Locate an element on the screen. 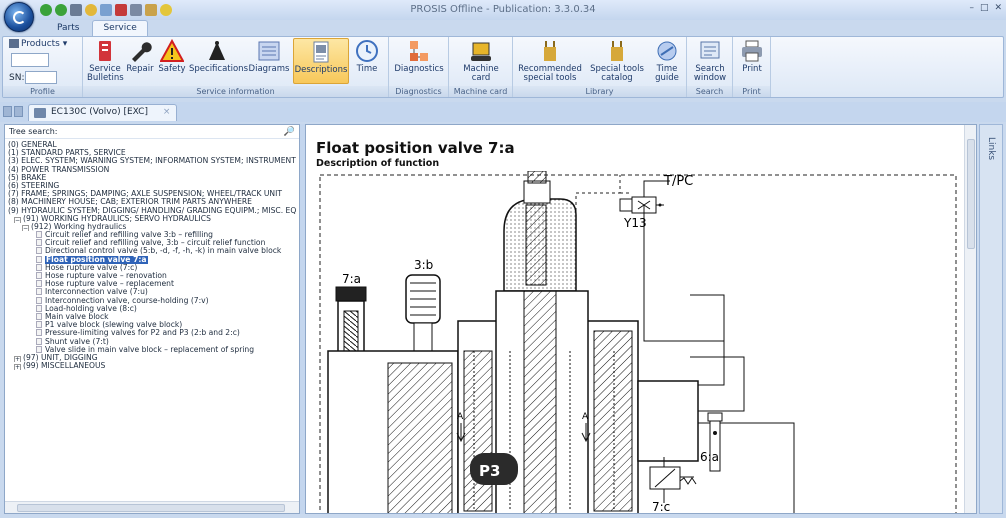 This screenshot has width=1006, height=518. service-bulletins-button: Service Bulletins is located at coordinates (105, 61).